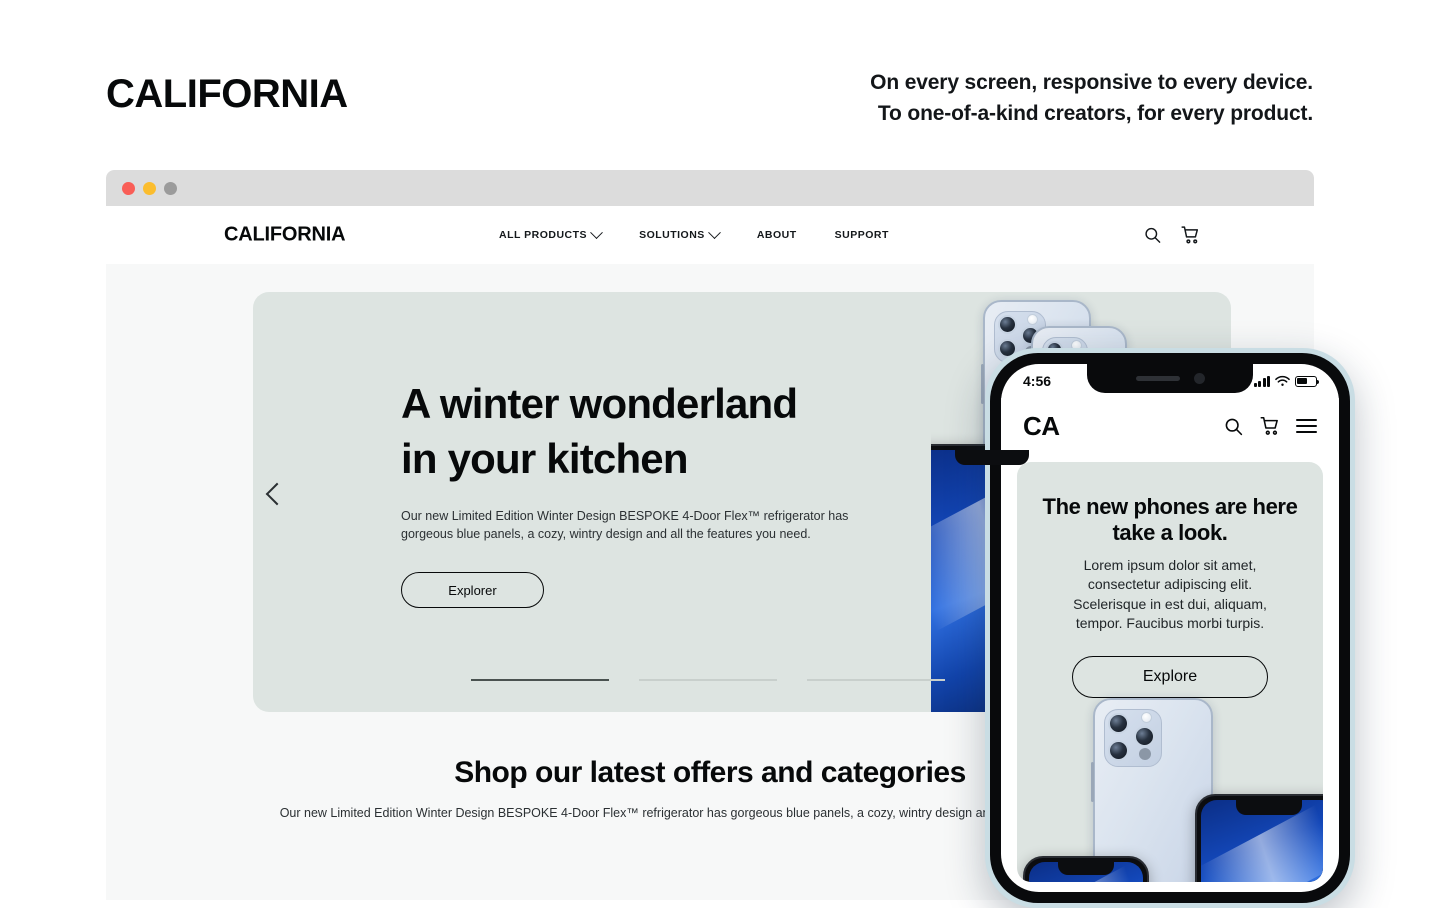  Describe the element at coordinates (1041, 426) in the screenshot. I see `mobile-nav-logo: CA` at that location.